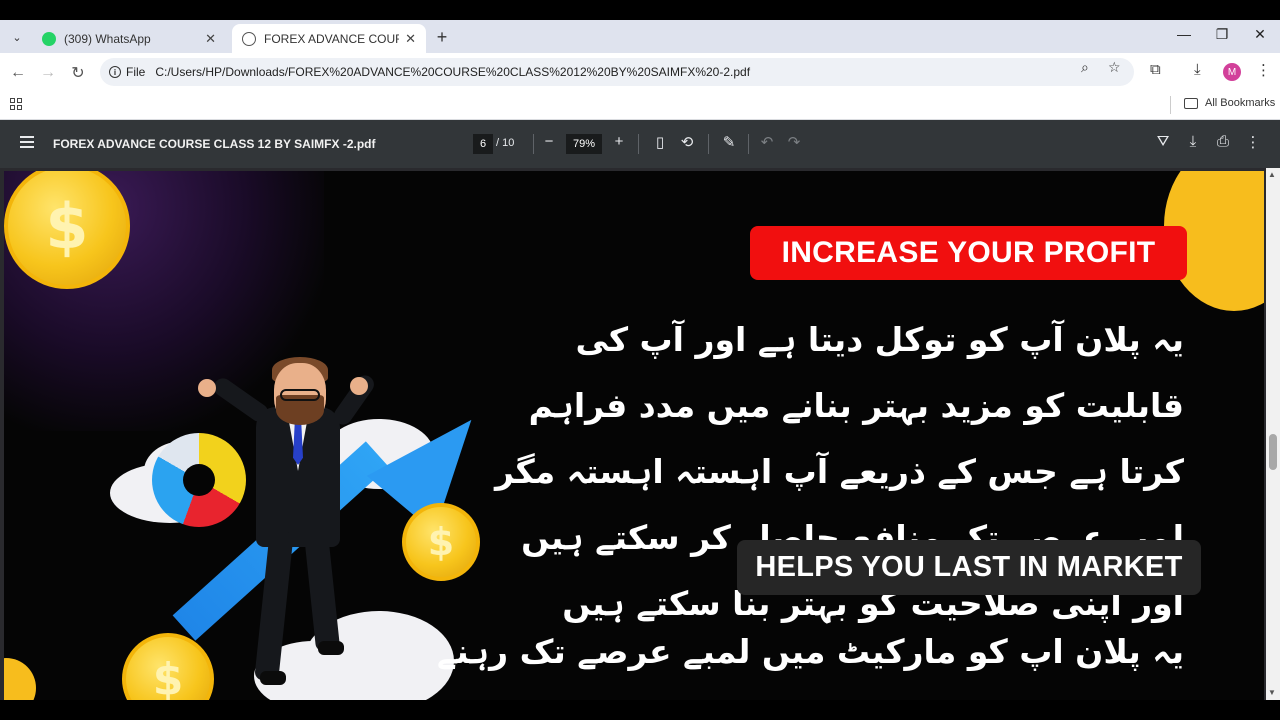  I want to click on print-icon: ⎙, so click(1223, 141).